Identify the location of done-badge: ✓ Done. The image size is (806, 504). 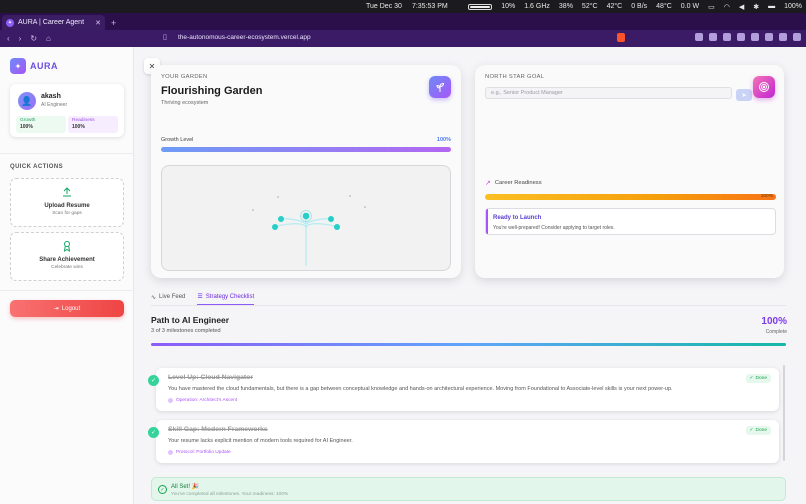
(758, 430).